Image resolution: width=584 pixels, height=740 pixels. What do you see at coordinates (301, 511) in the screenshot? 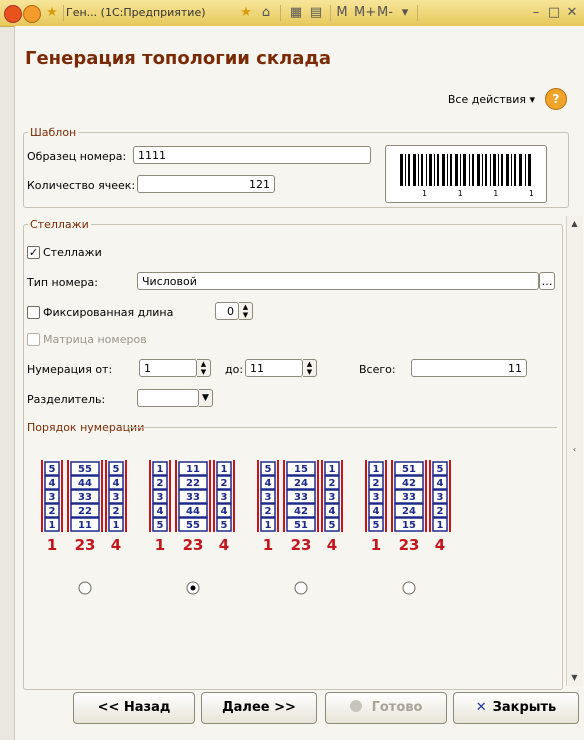
I see `rack-cell-label: 42` at bounding box center [301, 511].